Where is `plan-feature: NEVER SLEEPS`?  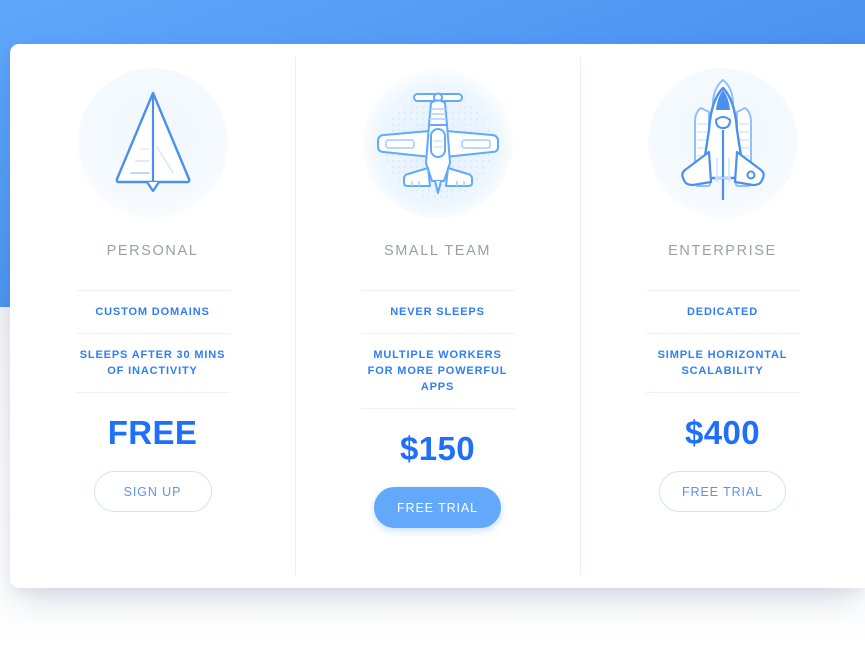
plan-feature: NEVER SLEEPS is located at coordinates (437, 312).